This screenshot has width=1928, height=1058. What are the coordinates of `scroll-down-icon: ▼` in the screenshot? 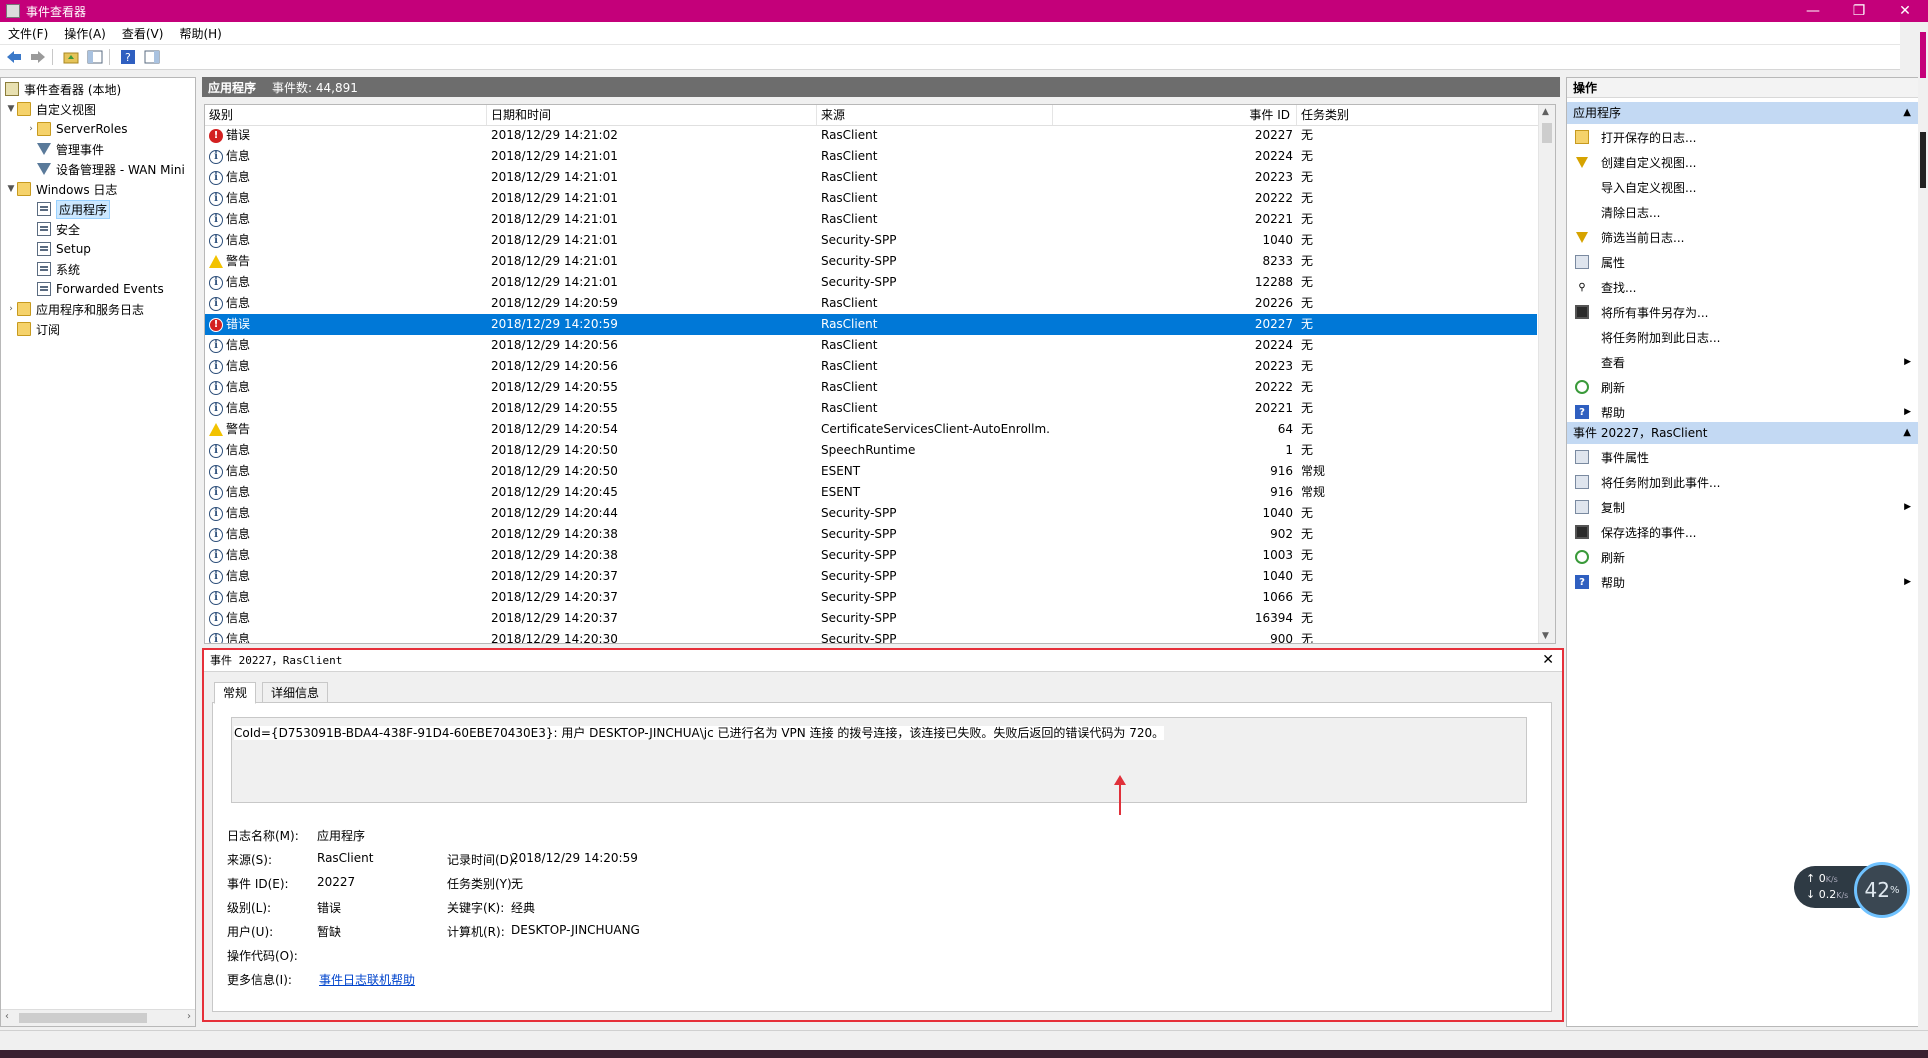 It's located at (1545, 636).